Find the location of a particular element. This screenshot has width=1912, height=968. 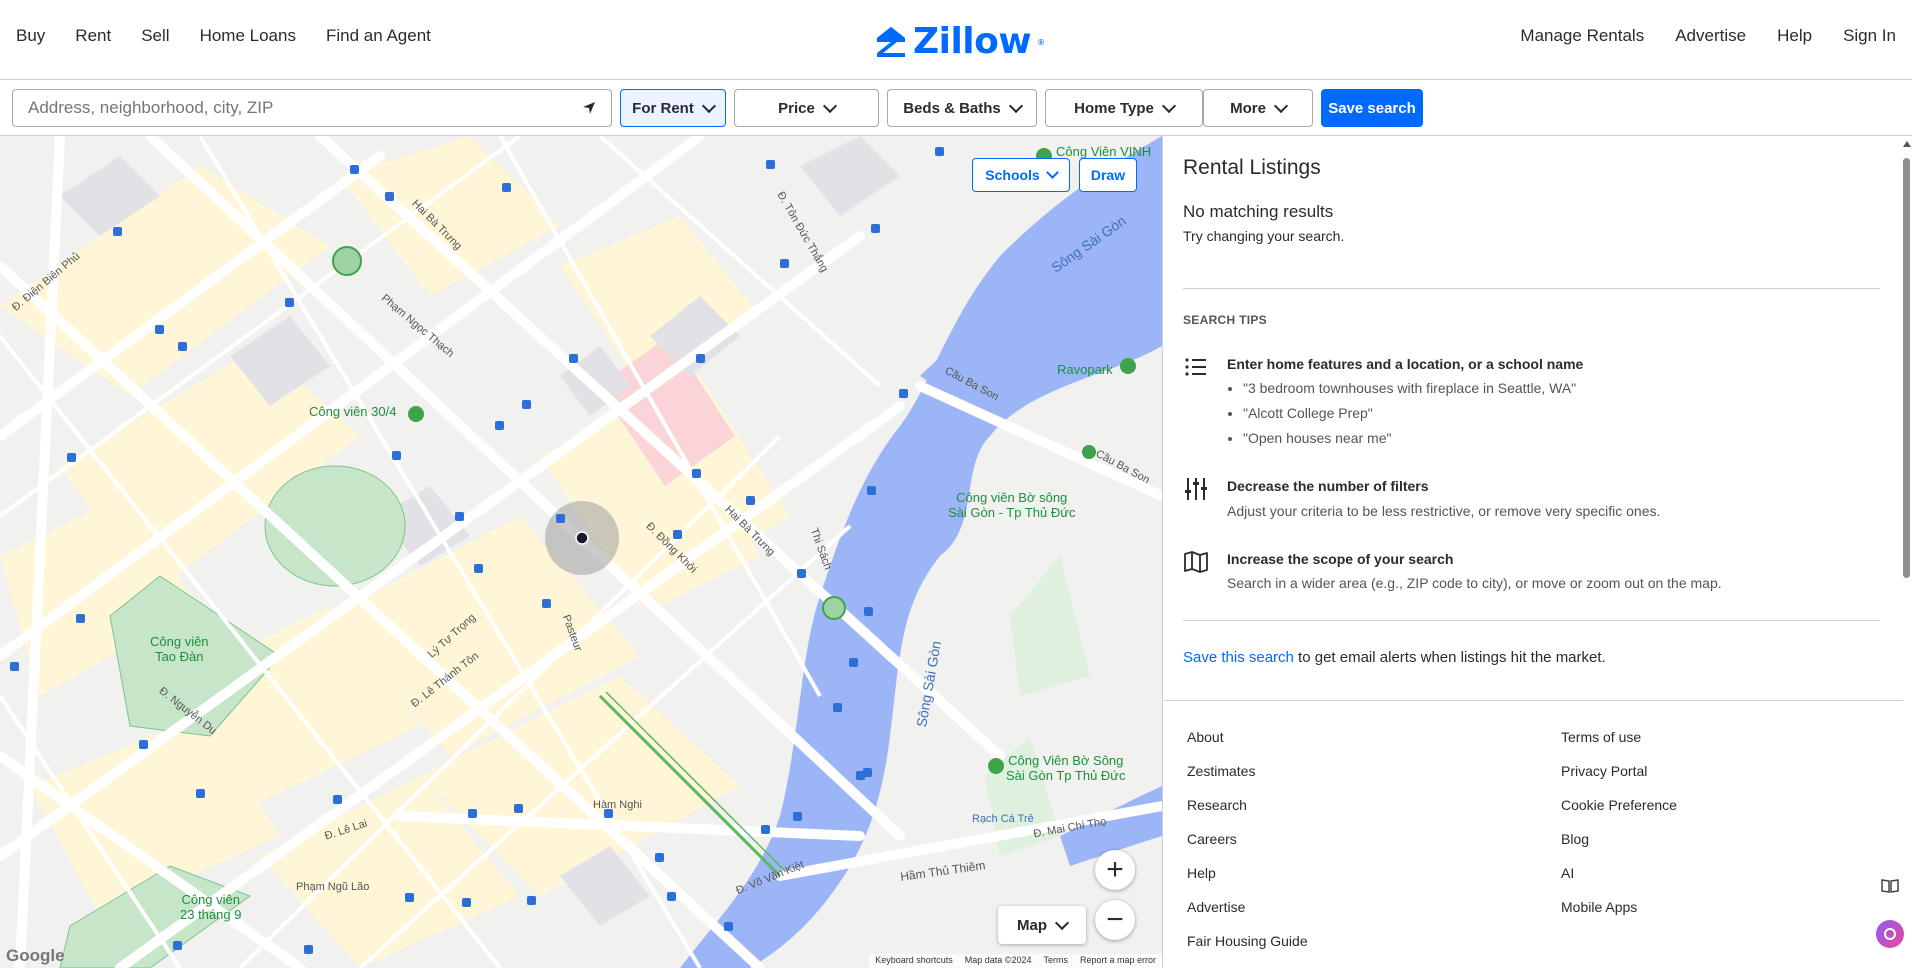

nav-advertise: Advertise is located at coordinates (1710, 36).